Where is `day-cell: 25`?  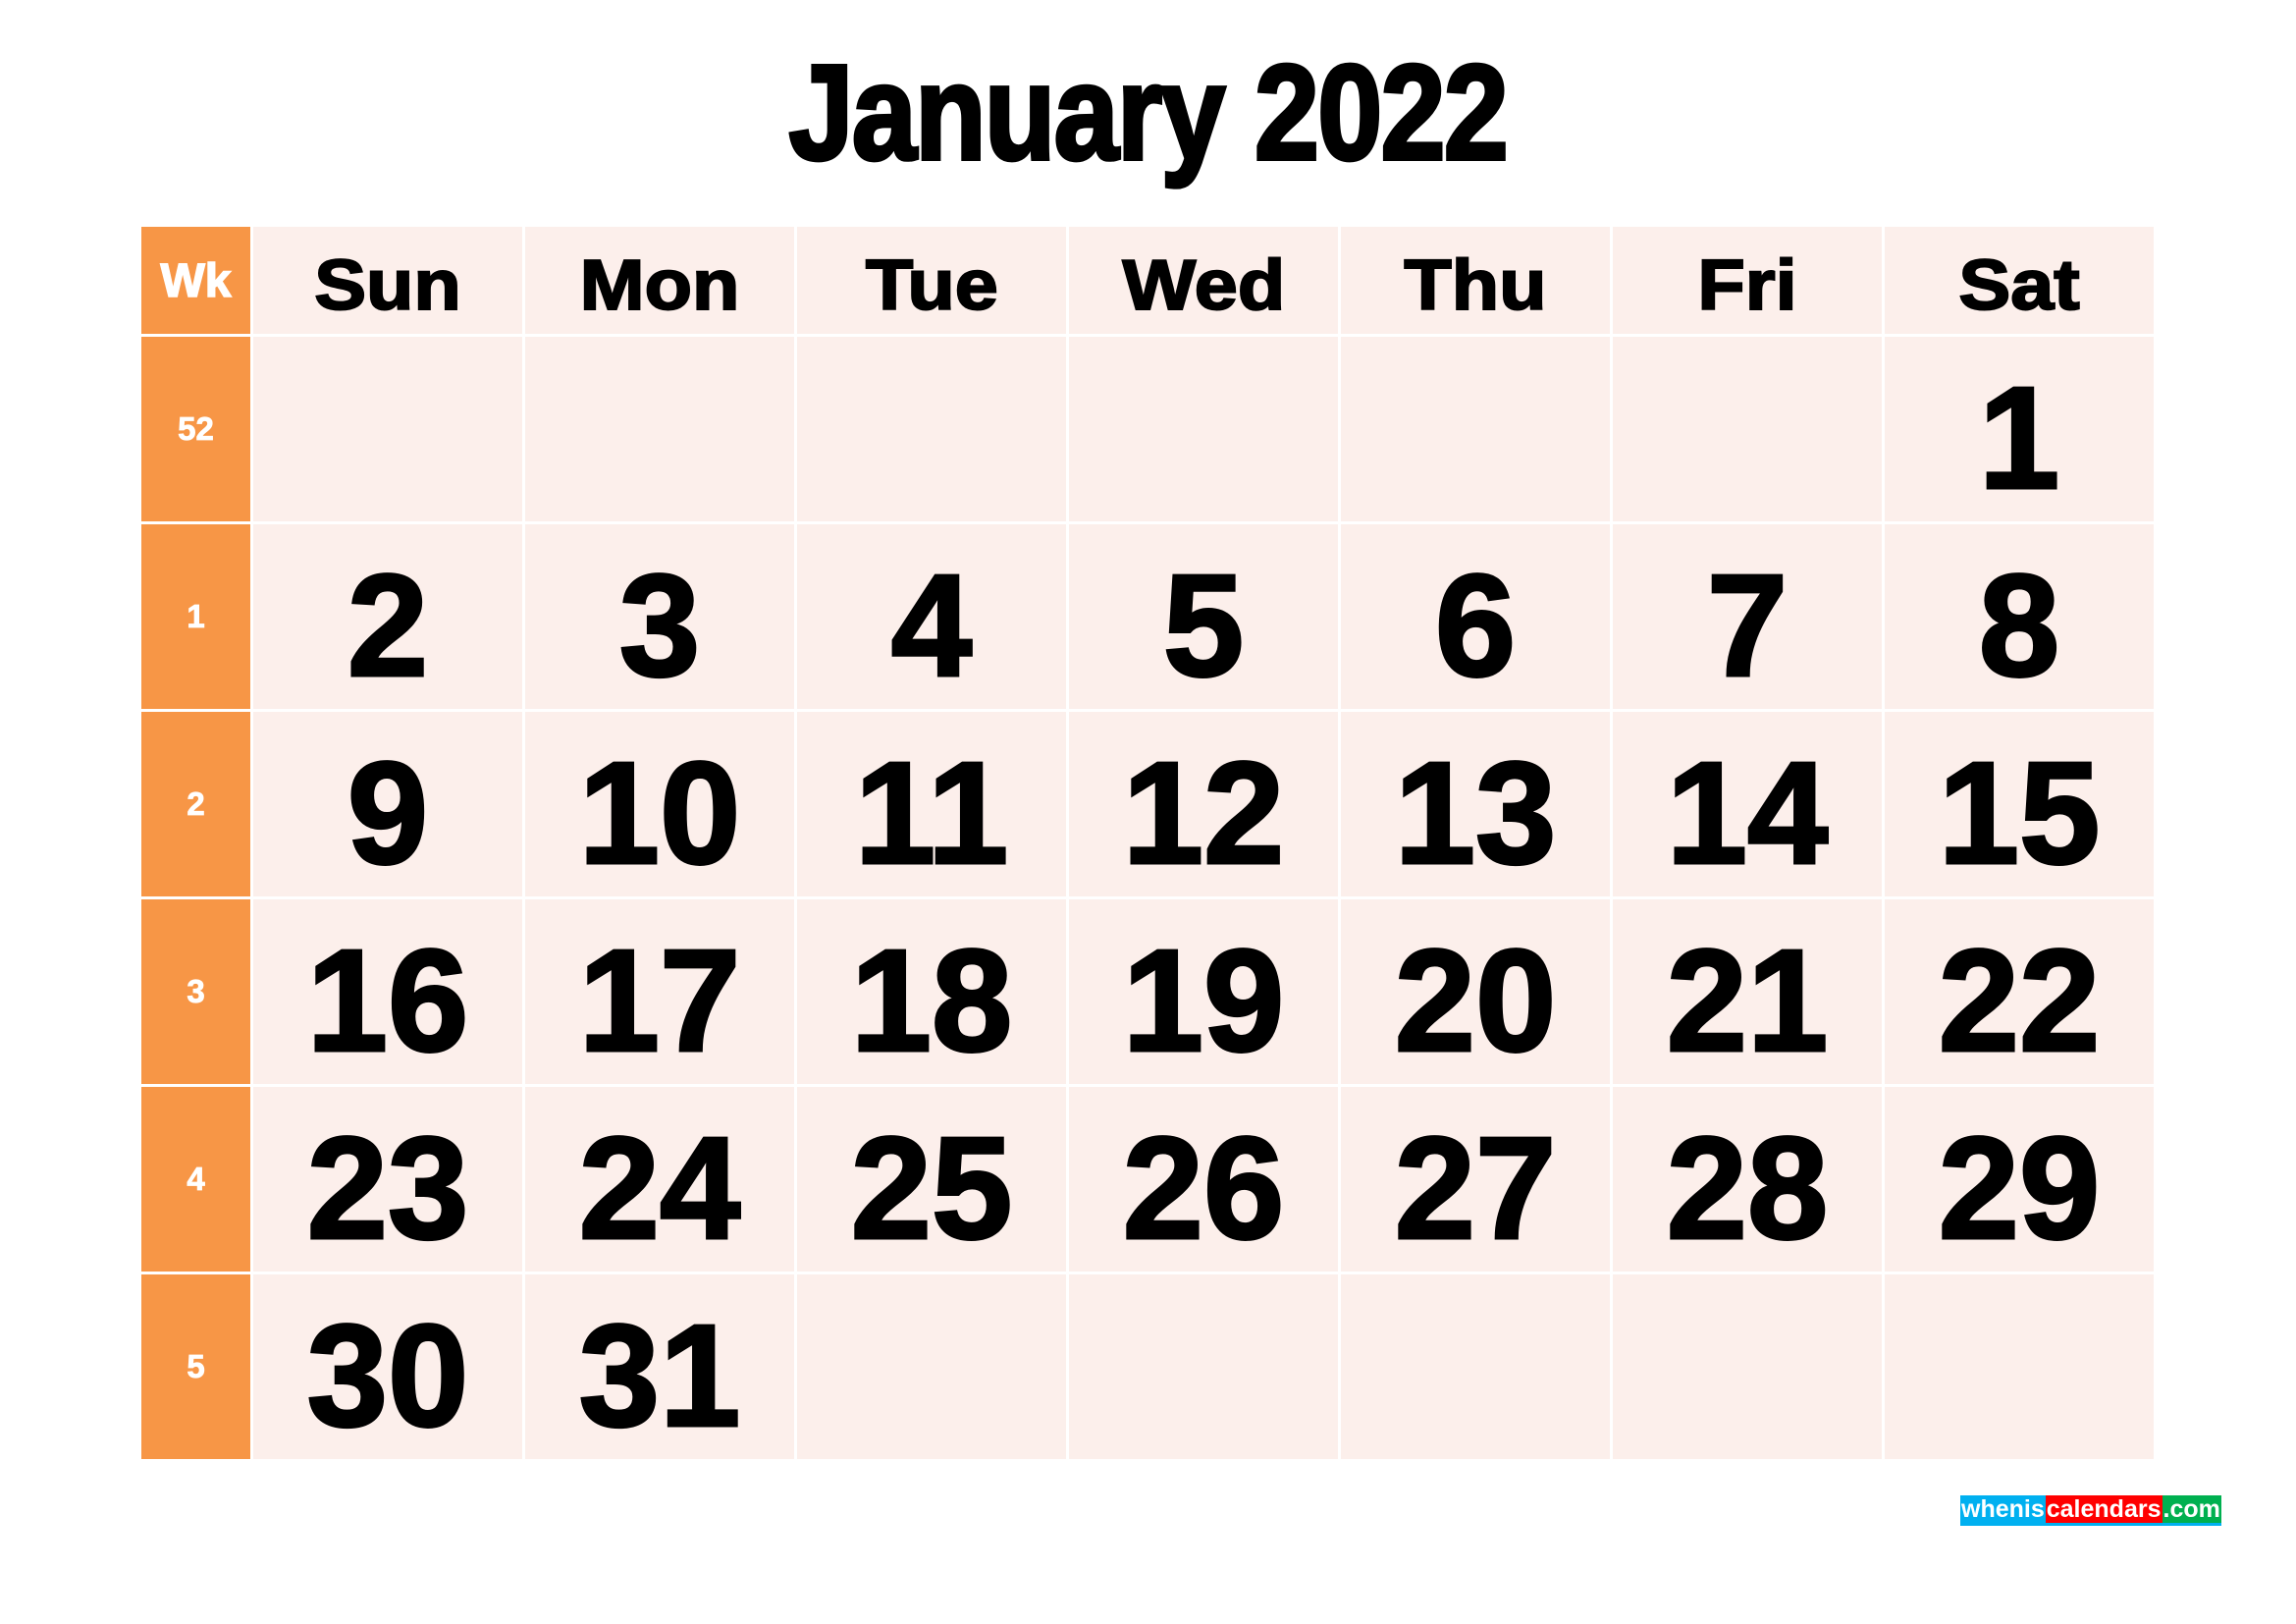 day-cell: 25 is located at coordinates (931, 1179).